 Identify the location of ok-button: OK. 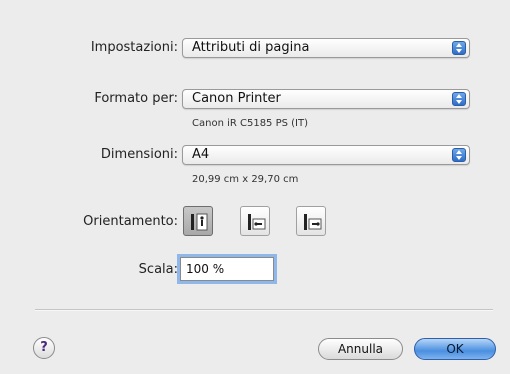
(455, 349).